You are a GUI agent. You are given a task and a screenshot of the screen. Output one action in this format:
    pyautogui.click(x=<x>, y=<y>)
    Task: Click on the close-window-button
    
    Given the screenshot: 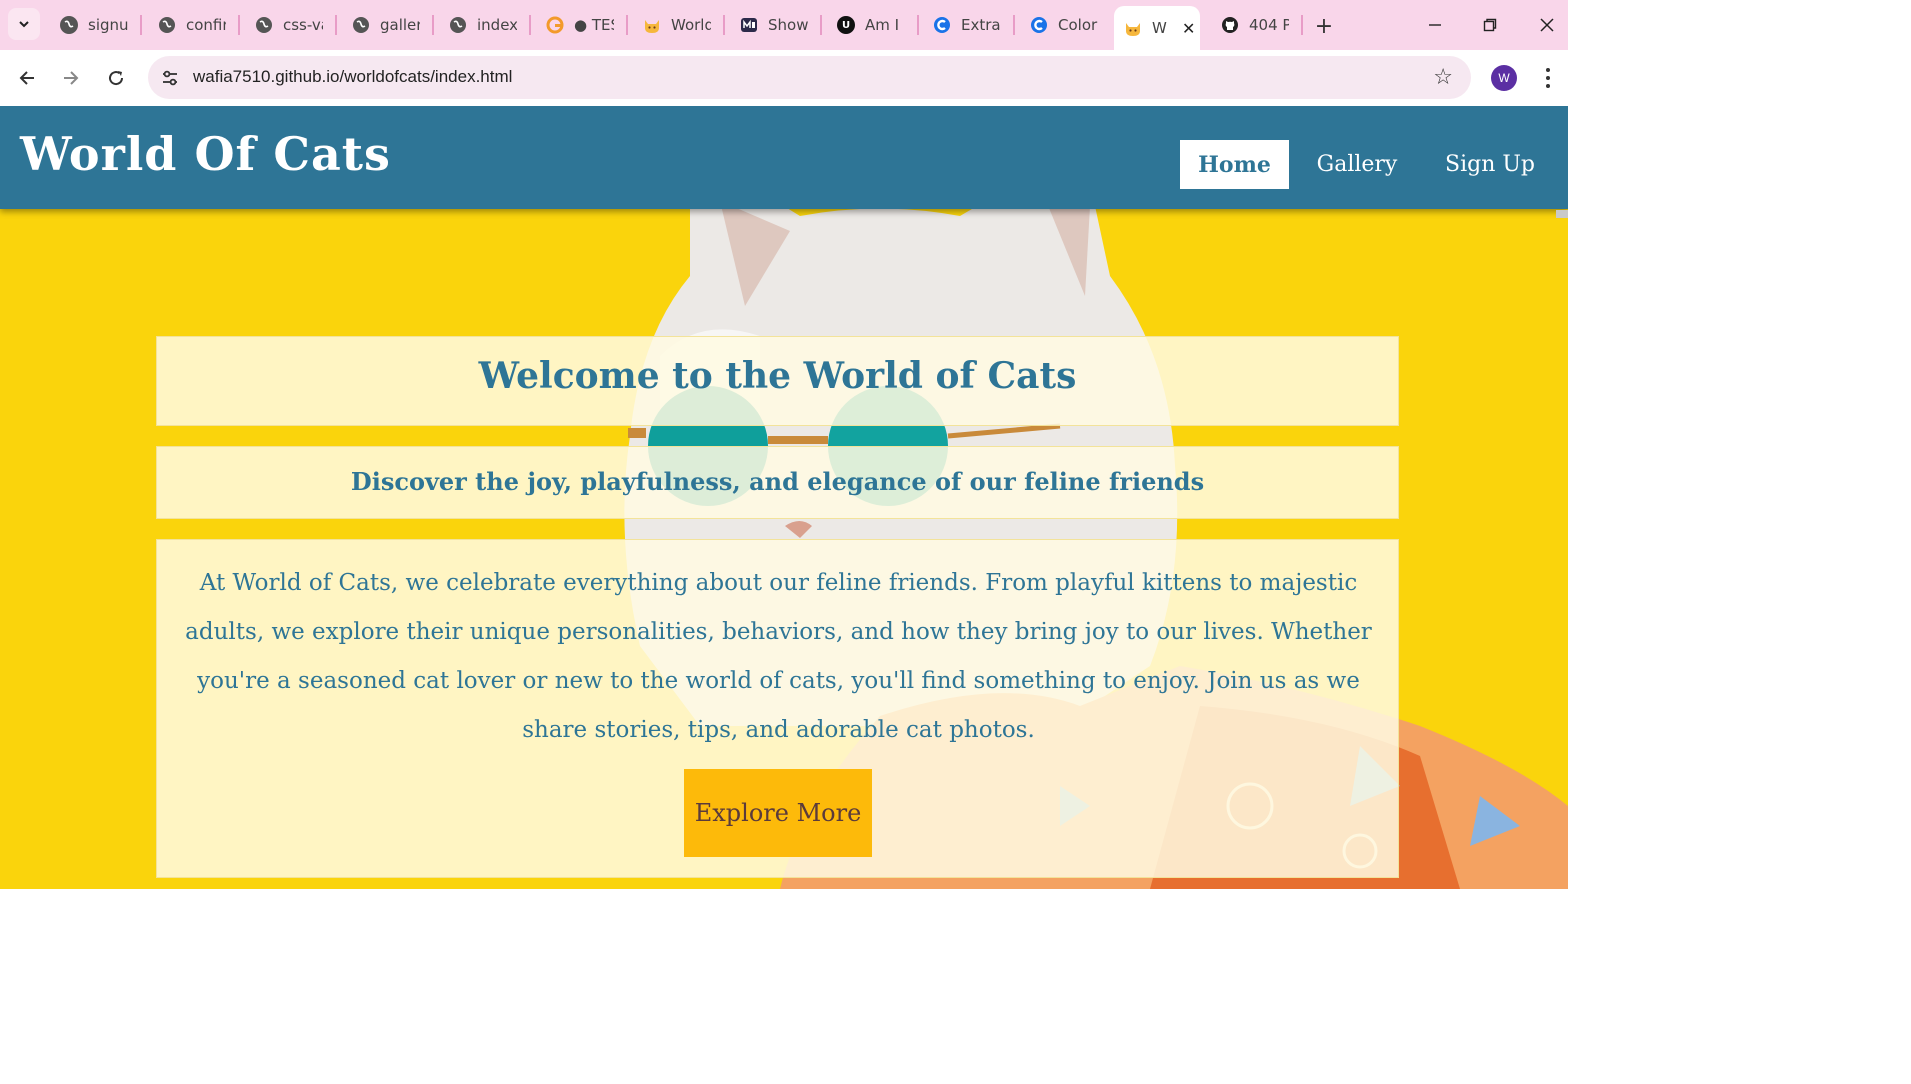 What is the action you would take?
    pyautogui.click(x=1547, y=25)
    